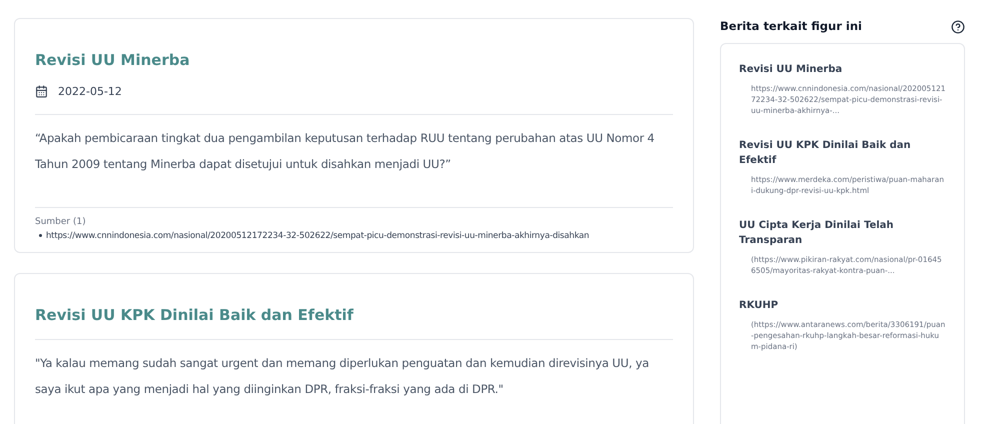 This screenshot has height=424, width=1000. What do you see at coordinates (41, 91) in the screenshot?
I see `calendar-icon` at bounding box center [41, 91].